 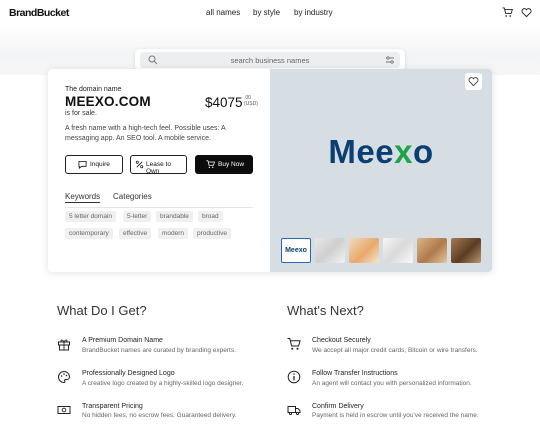 What do you see at coordinates (223, 12) in the screenshot?
I see `nav-all-names: all names` at bounding box center [223, 12].